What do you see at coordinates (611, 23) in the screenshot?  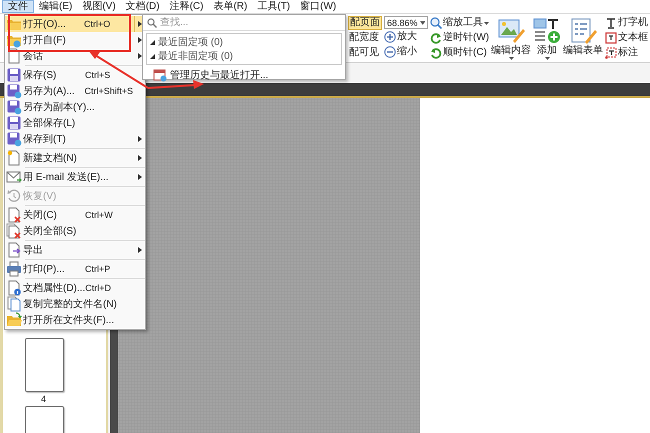 I see `typewriter-icon` at bounding box center [611, 23].